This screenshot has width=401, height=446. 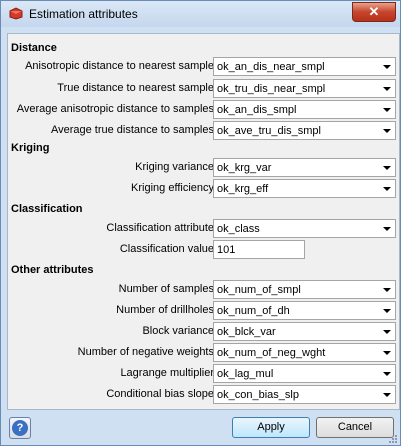 I want to click on close-button: ✕, so click(x=374, y=12).